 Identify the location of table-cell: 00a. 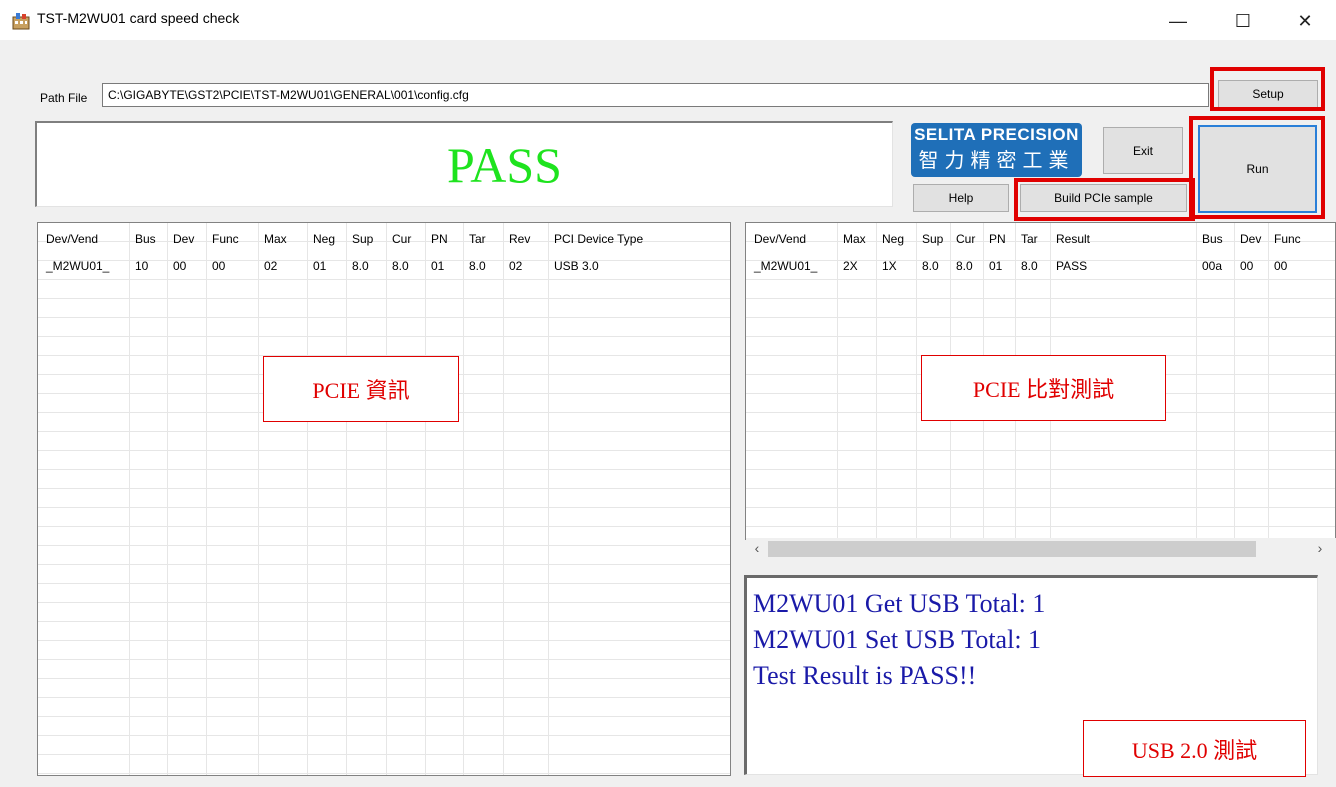
(1212, 266).